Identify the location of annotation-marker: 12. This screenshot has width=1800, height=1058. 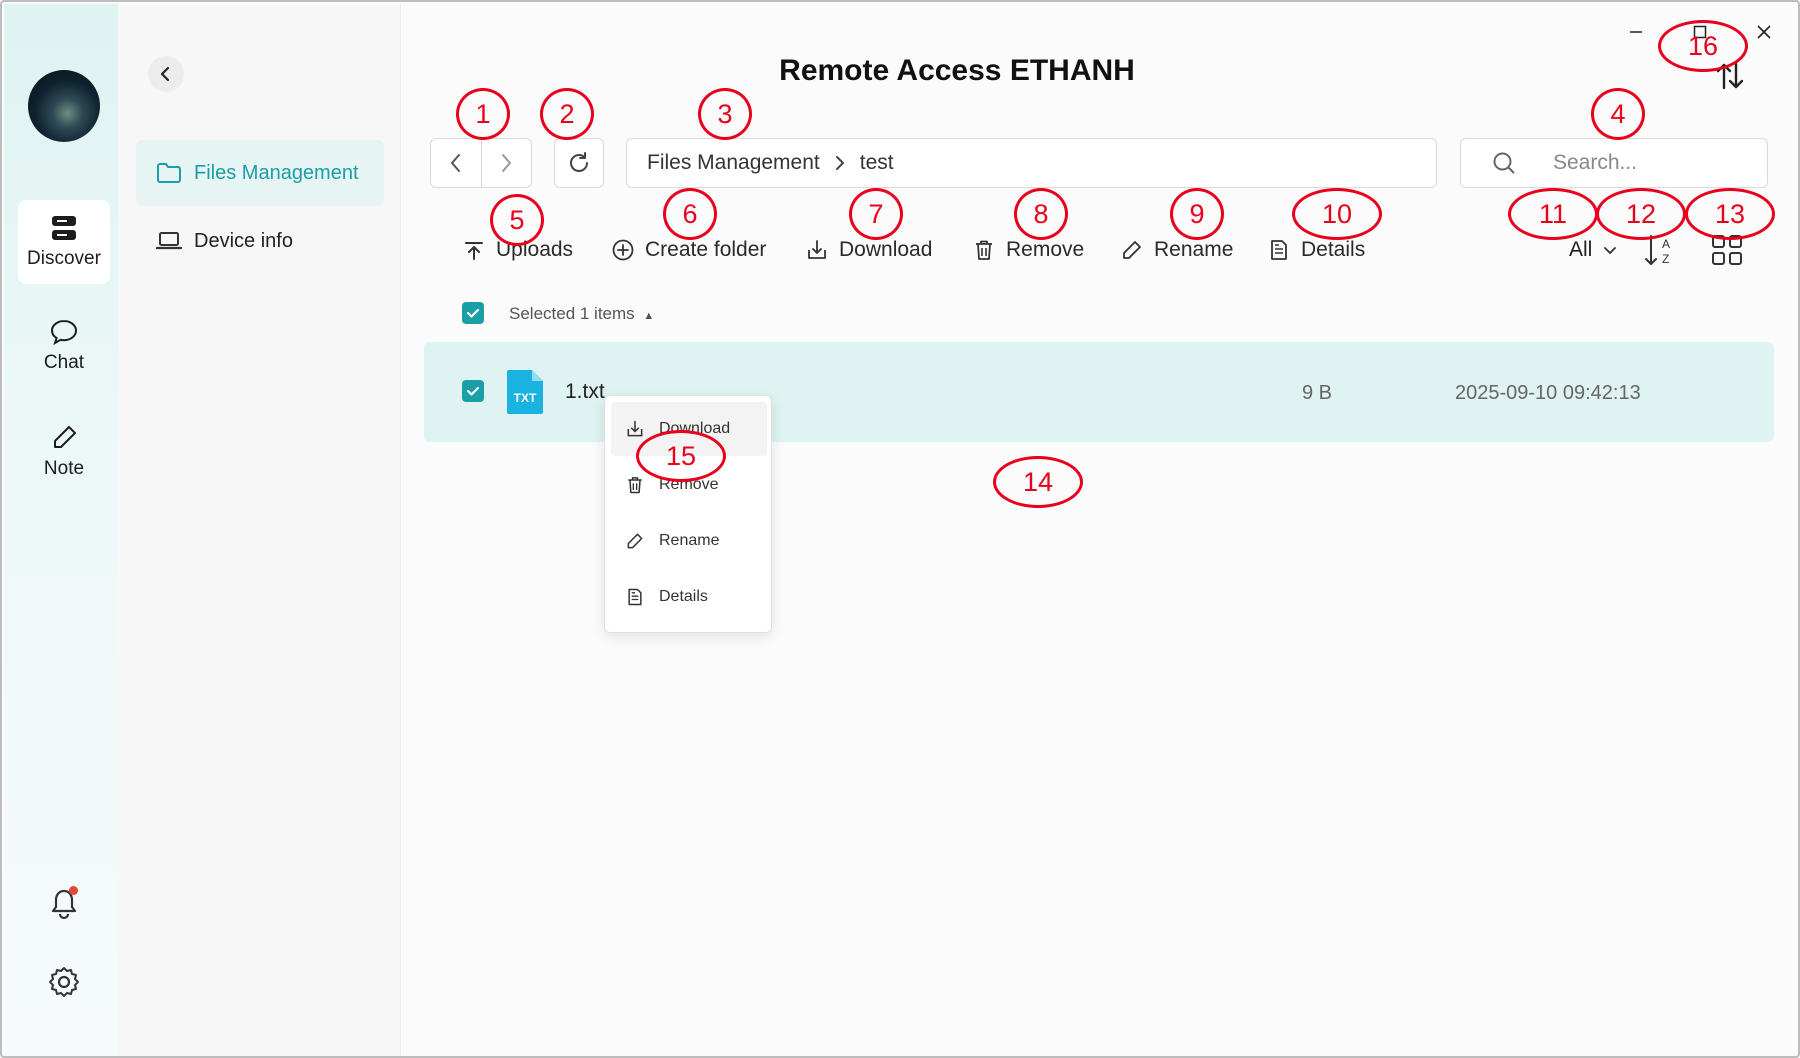
(1641, 214).